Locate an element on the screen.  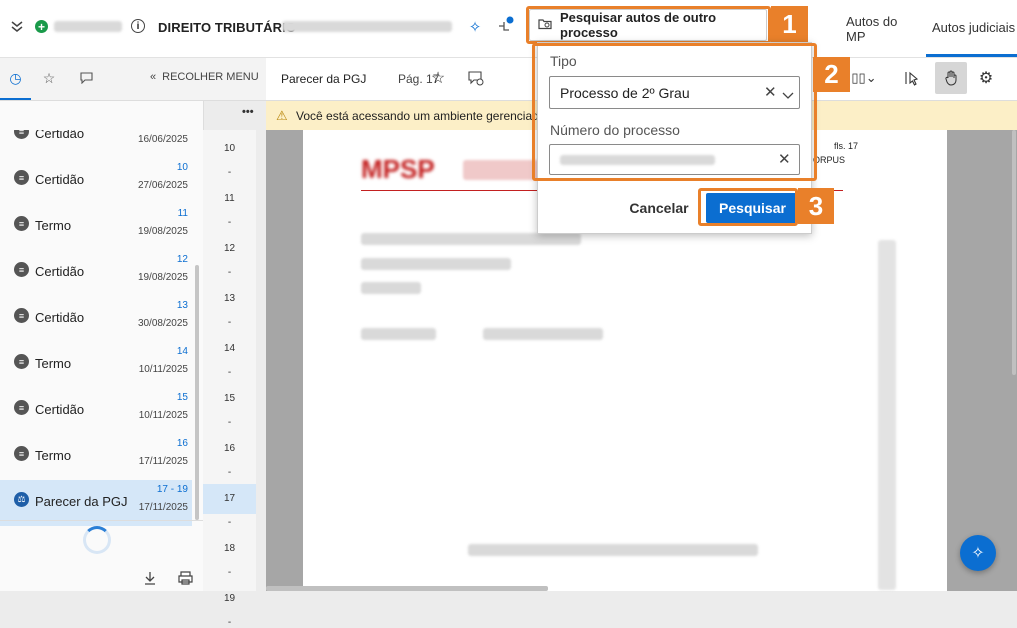
page-number: 19 is located at coordinates (229, 598).